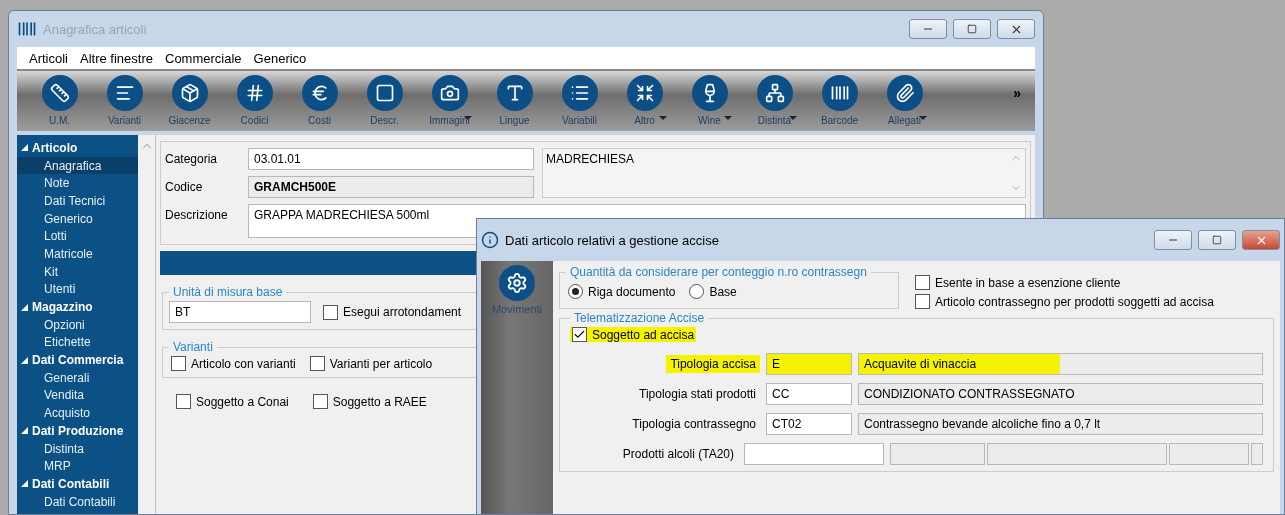  I want to click on code-field: CC, so click(809, 394).